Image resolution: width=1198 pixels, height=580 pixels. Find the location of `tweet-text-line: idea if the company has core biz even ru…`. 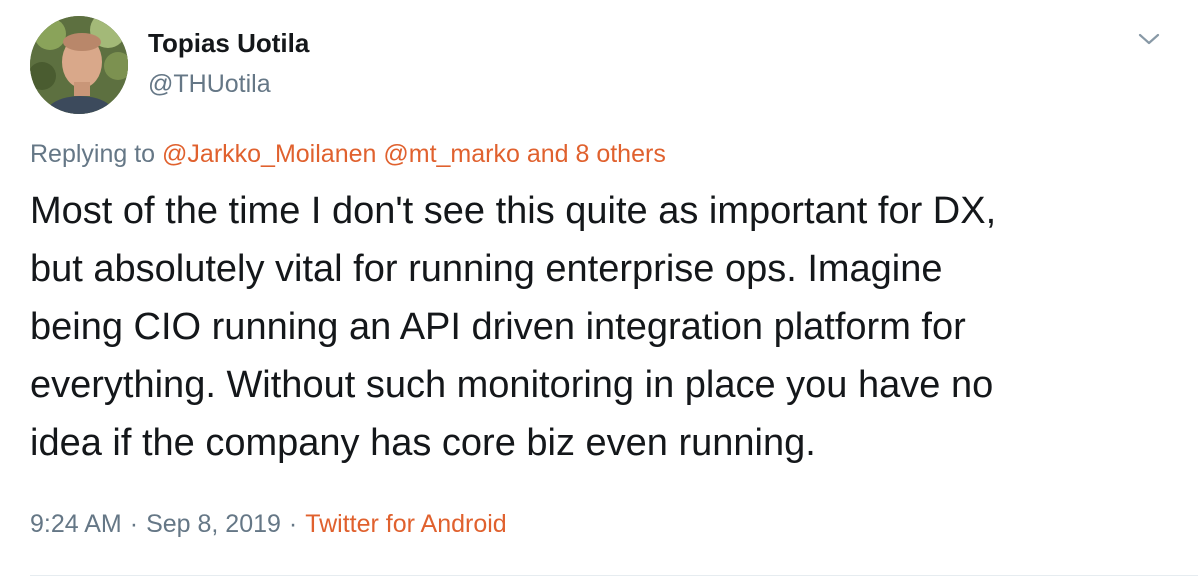

tweet-text-line: idea if the company has core biz even ru… is located at coordinates (423, 443).